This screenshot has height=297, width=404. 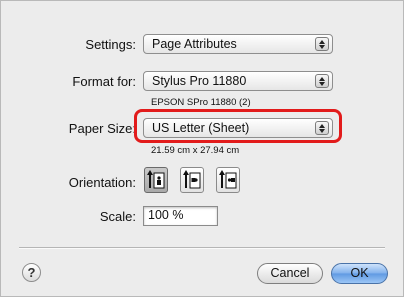 I want to click on orientation-landscape-left-button, so click(x=192, y=180).